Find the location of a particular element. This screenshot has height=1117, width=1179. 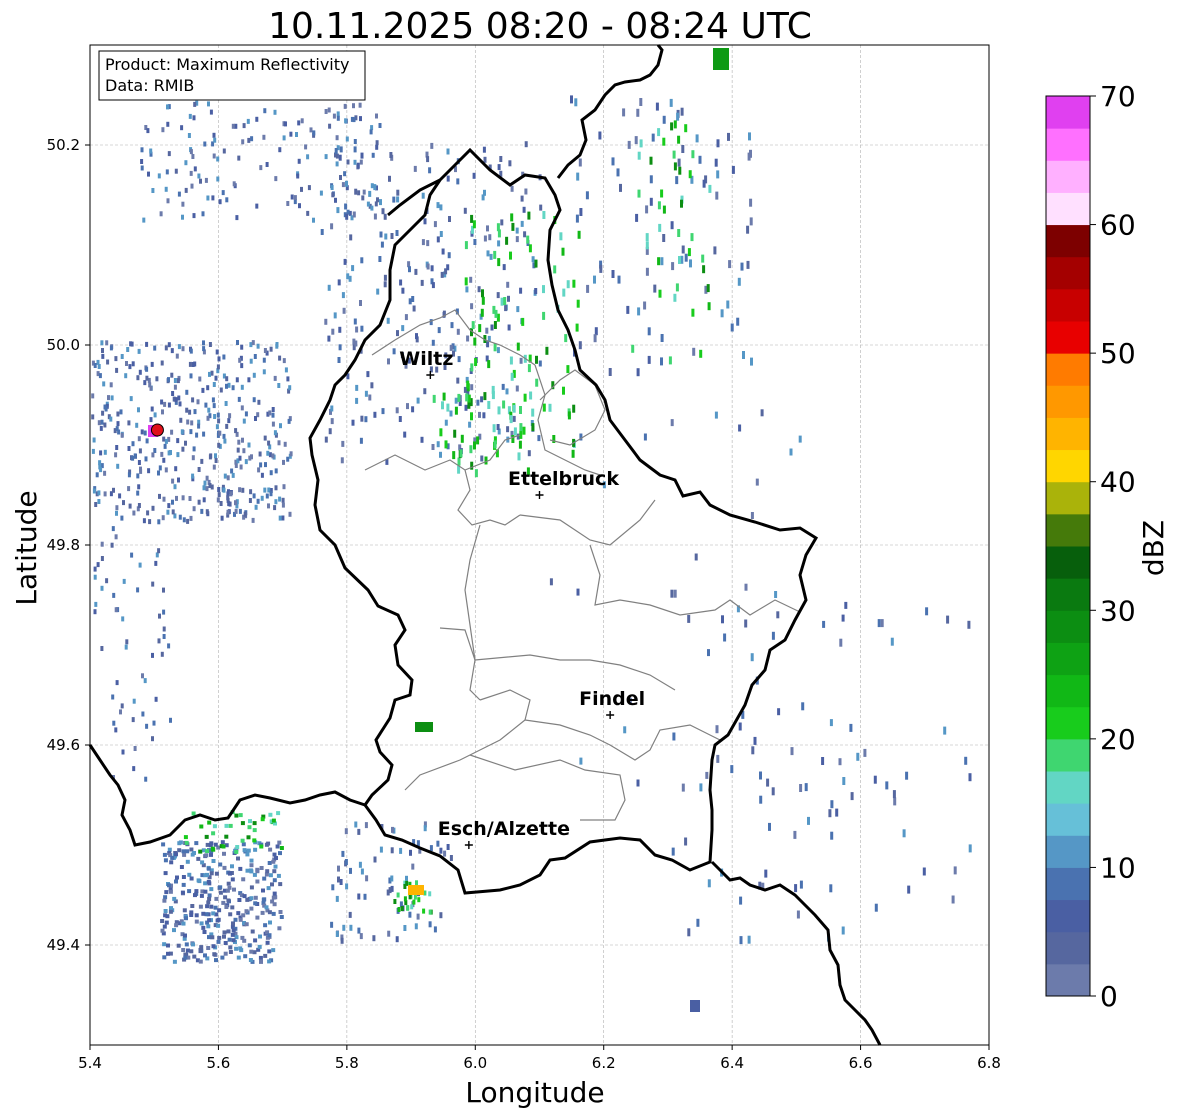

colorbar is located at coordinates (1068, 546).